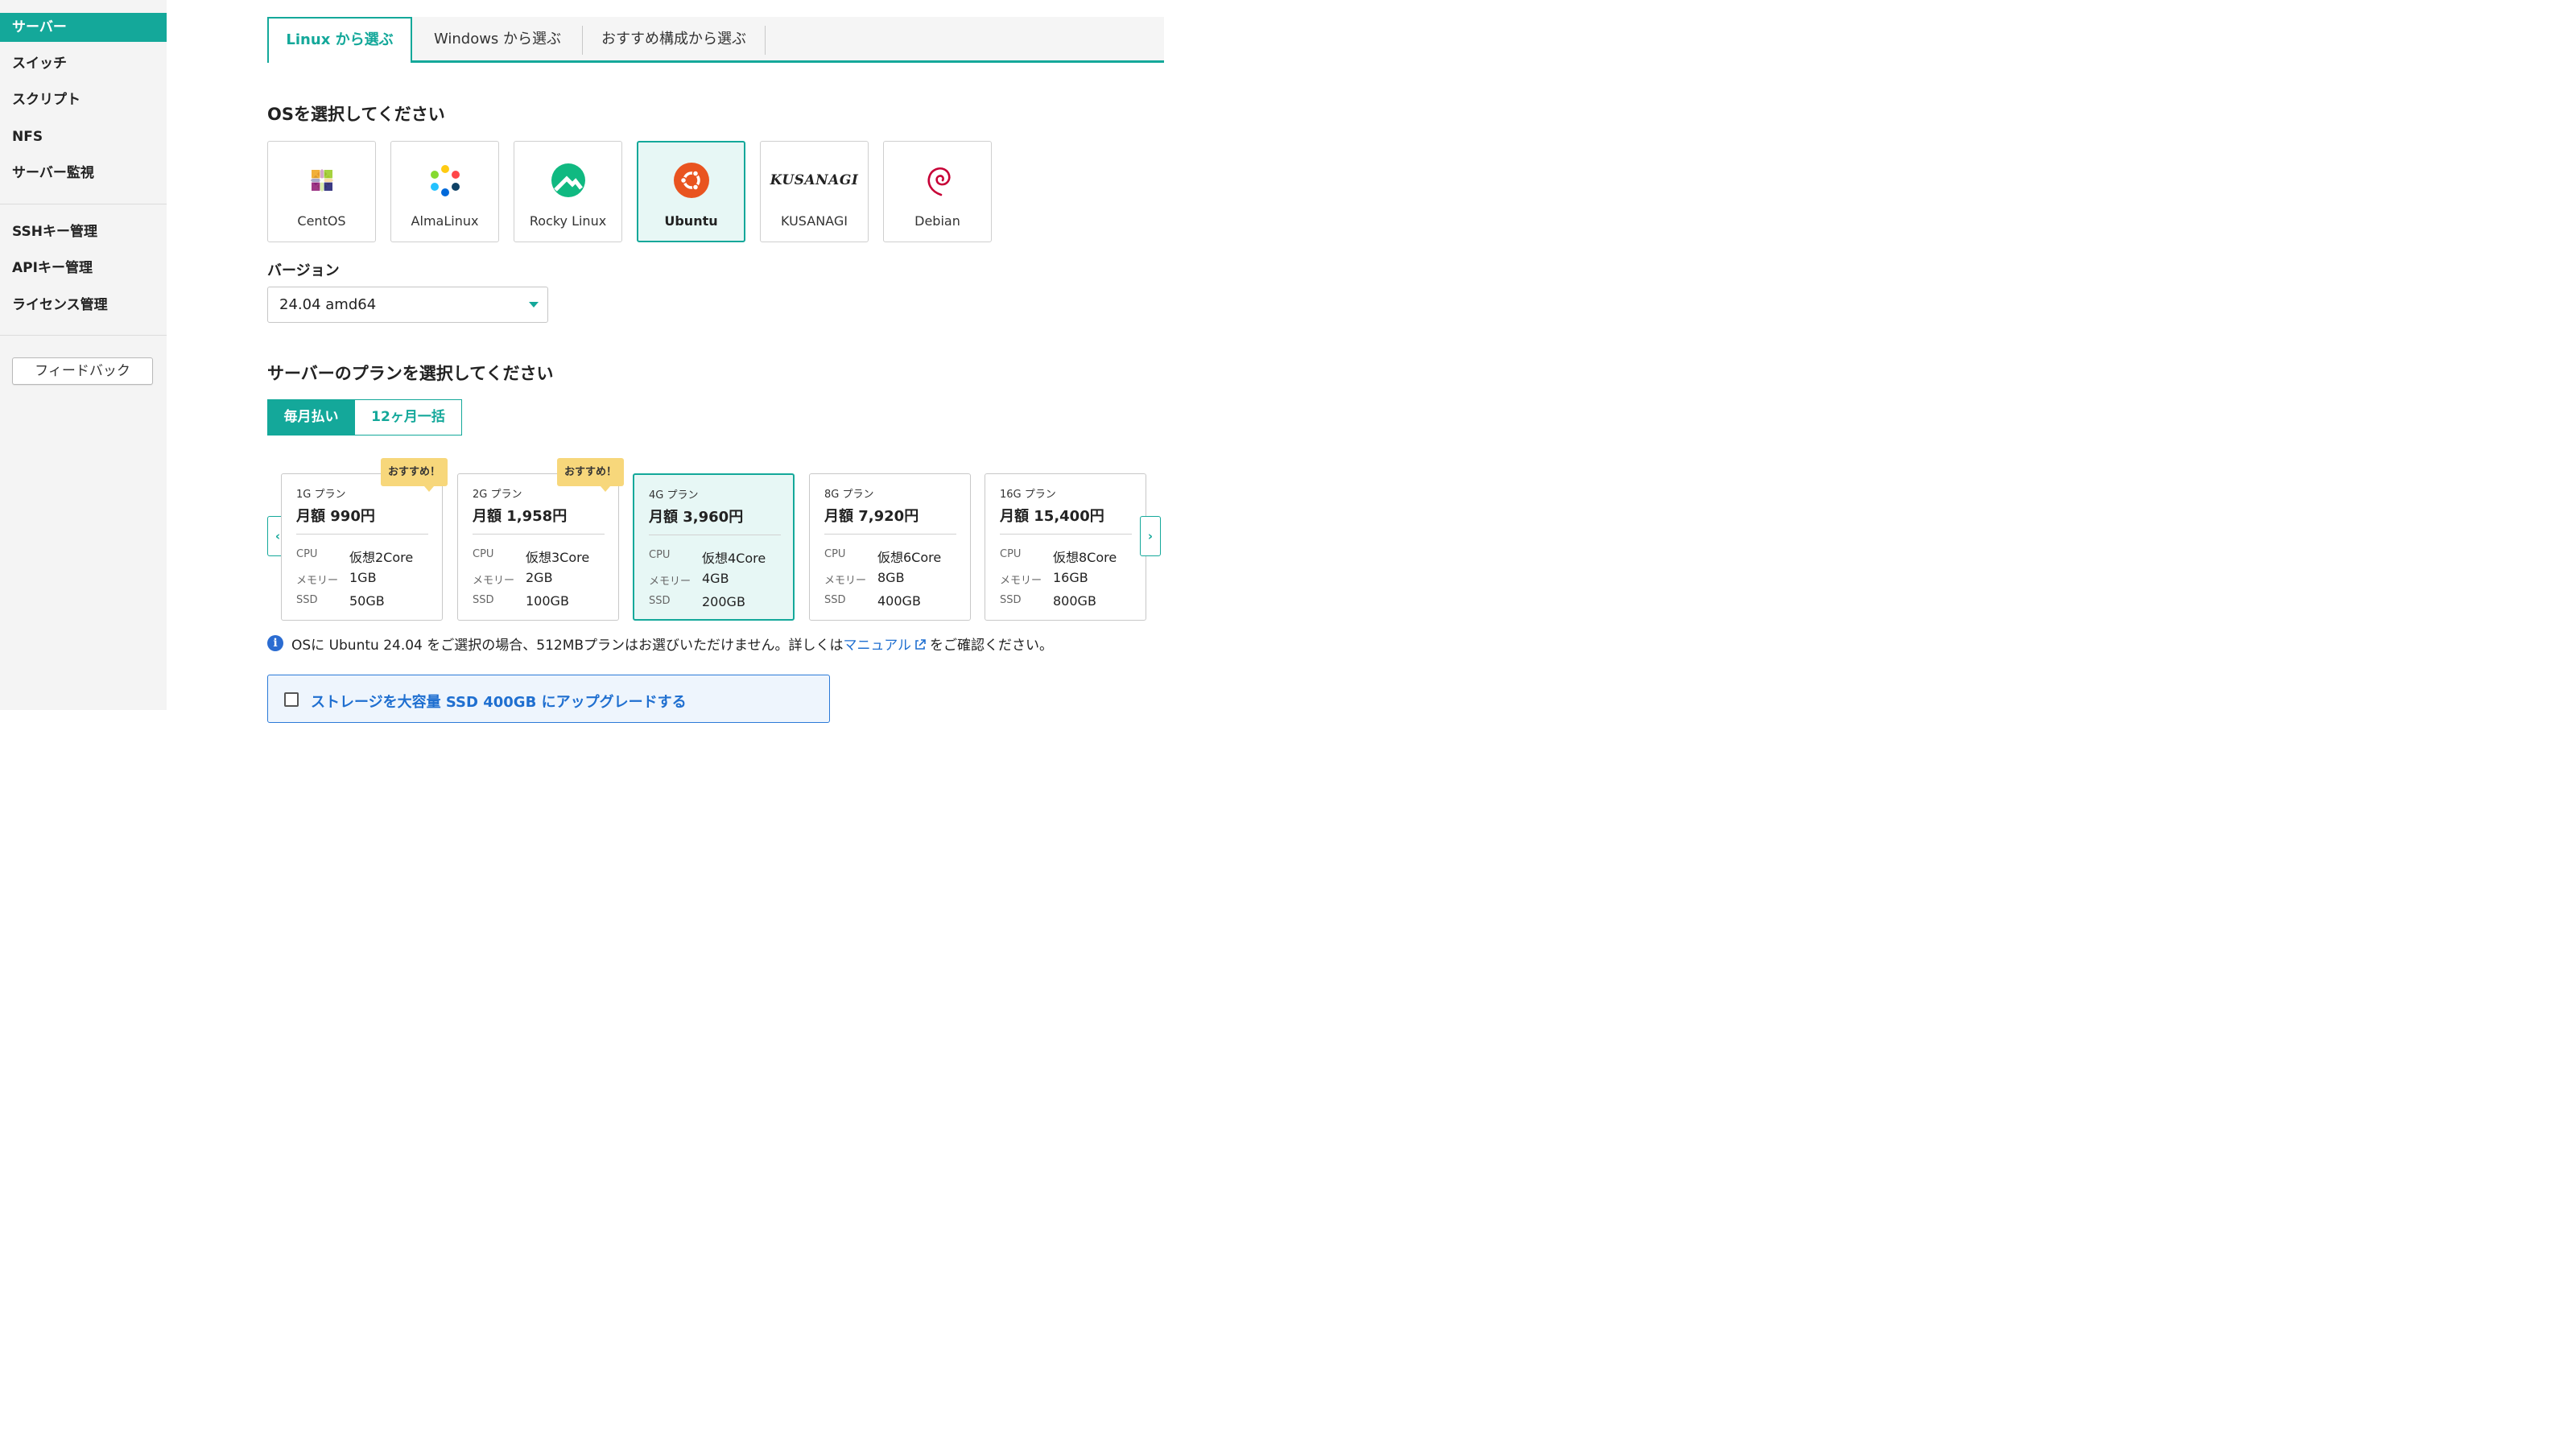  Describe the element at coordinates (407, 305) in the screenshot. I see `version-select: 24.04 amd64` at that location.